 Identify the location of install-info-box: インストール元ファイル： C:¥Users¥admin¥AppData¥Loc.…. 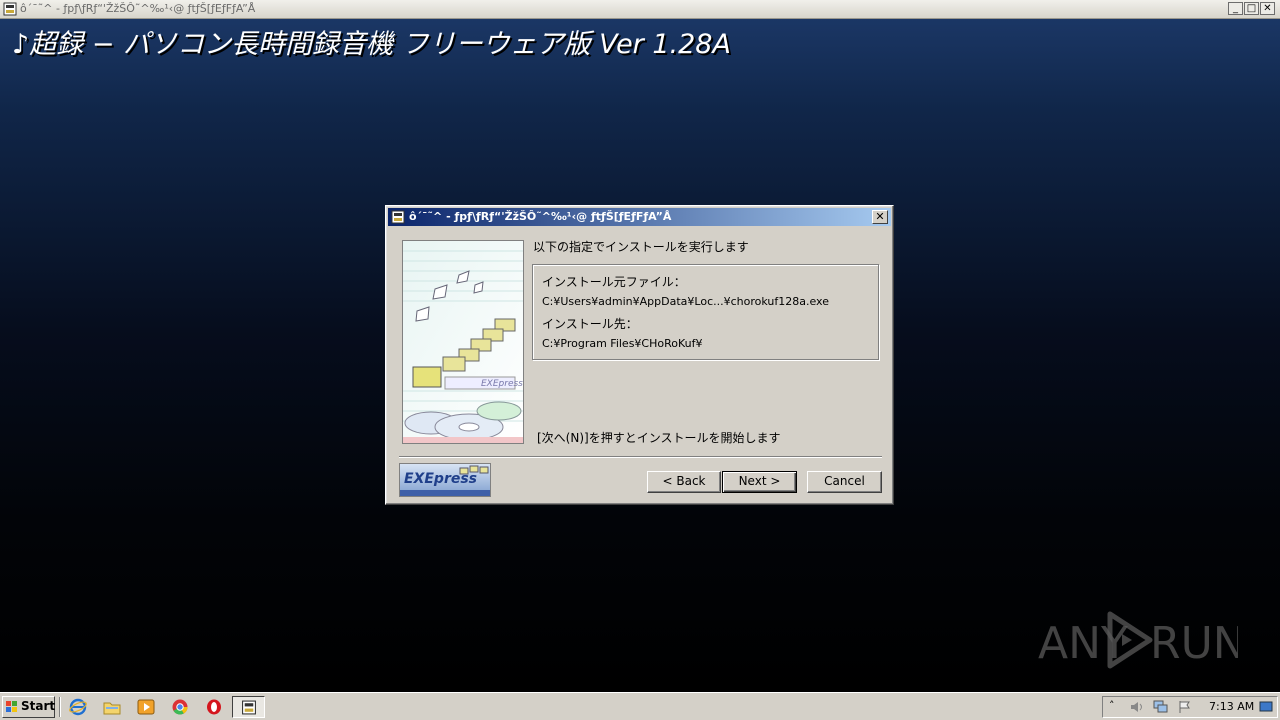
(705, 312).